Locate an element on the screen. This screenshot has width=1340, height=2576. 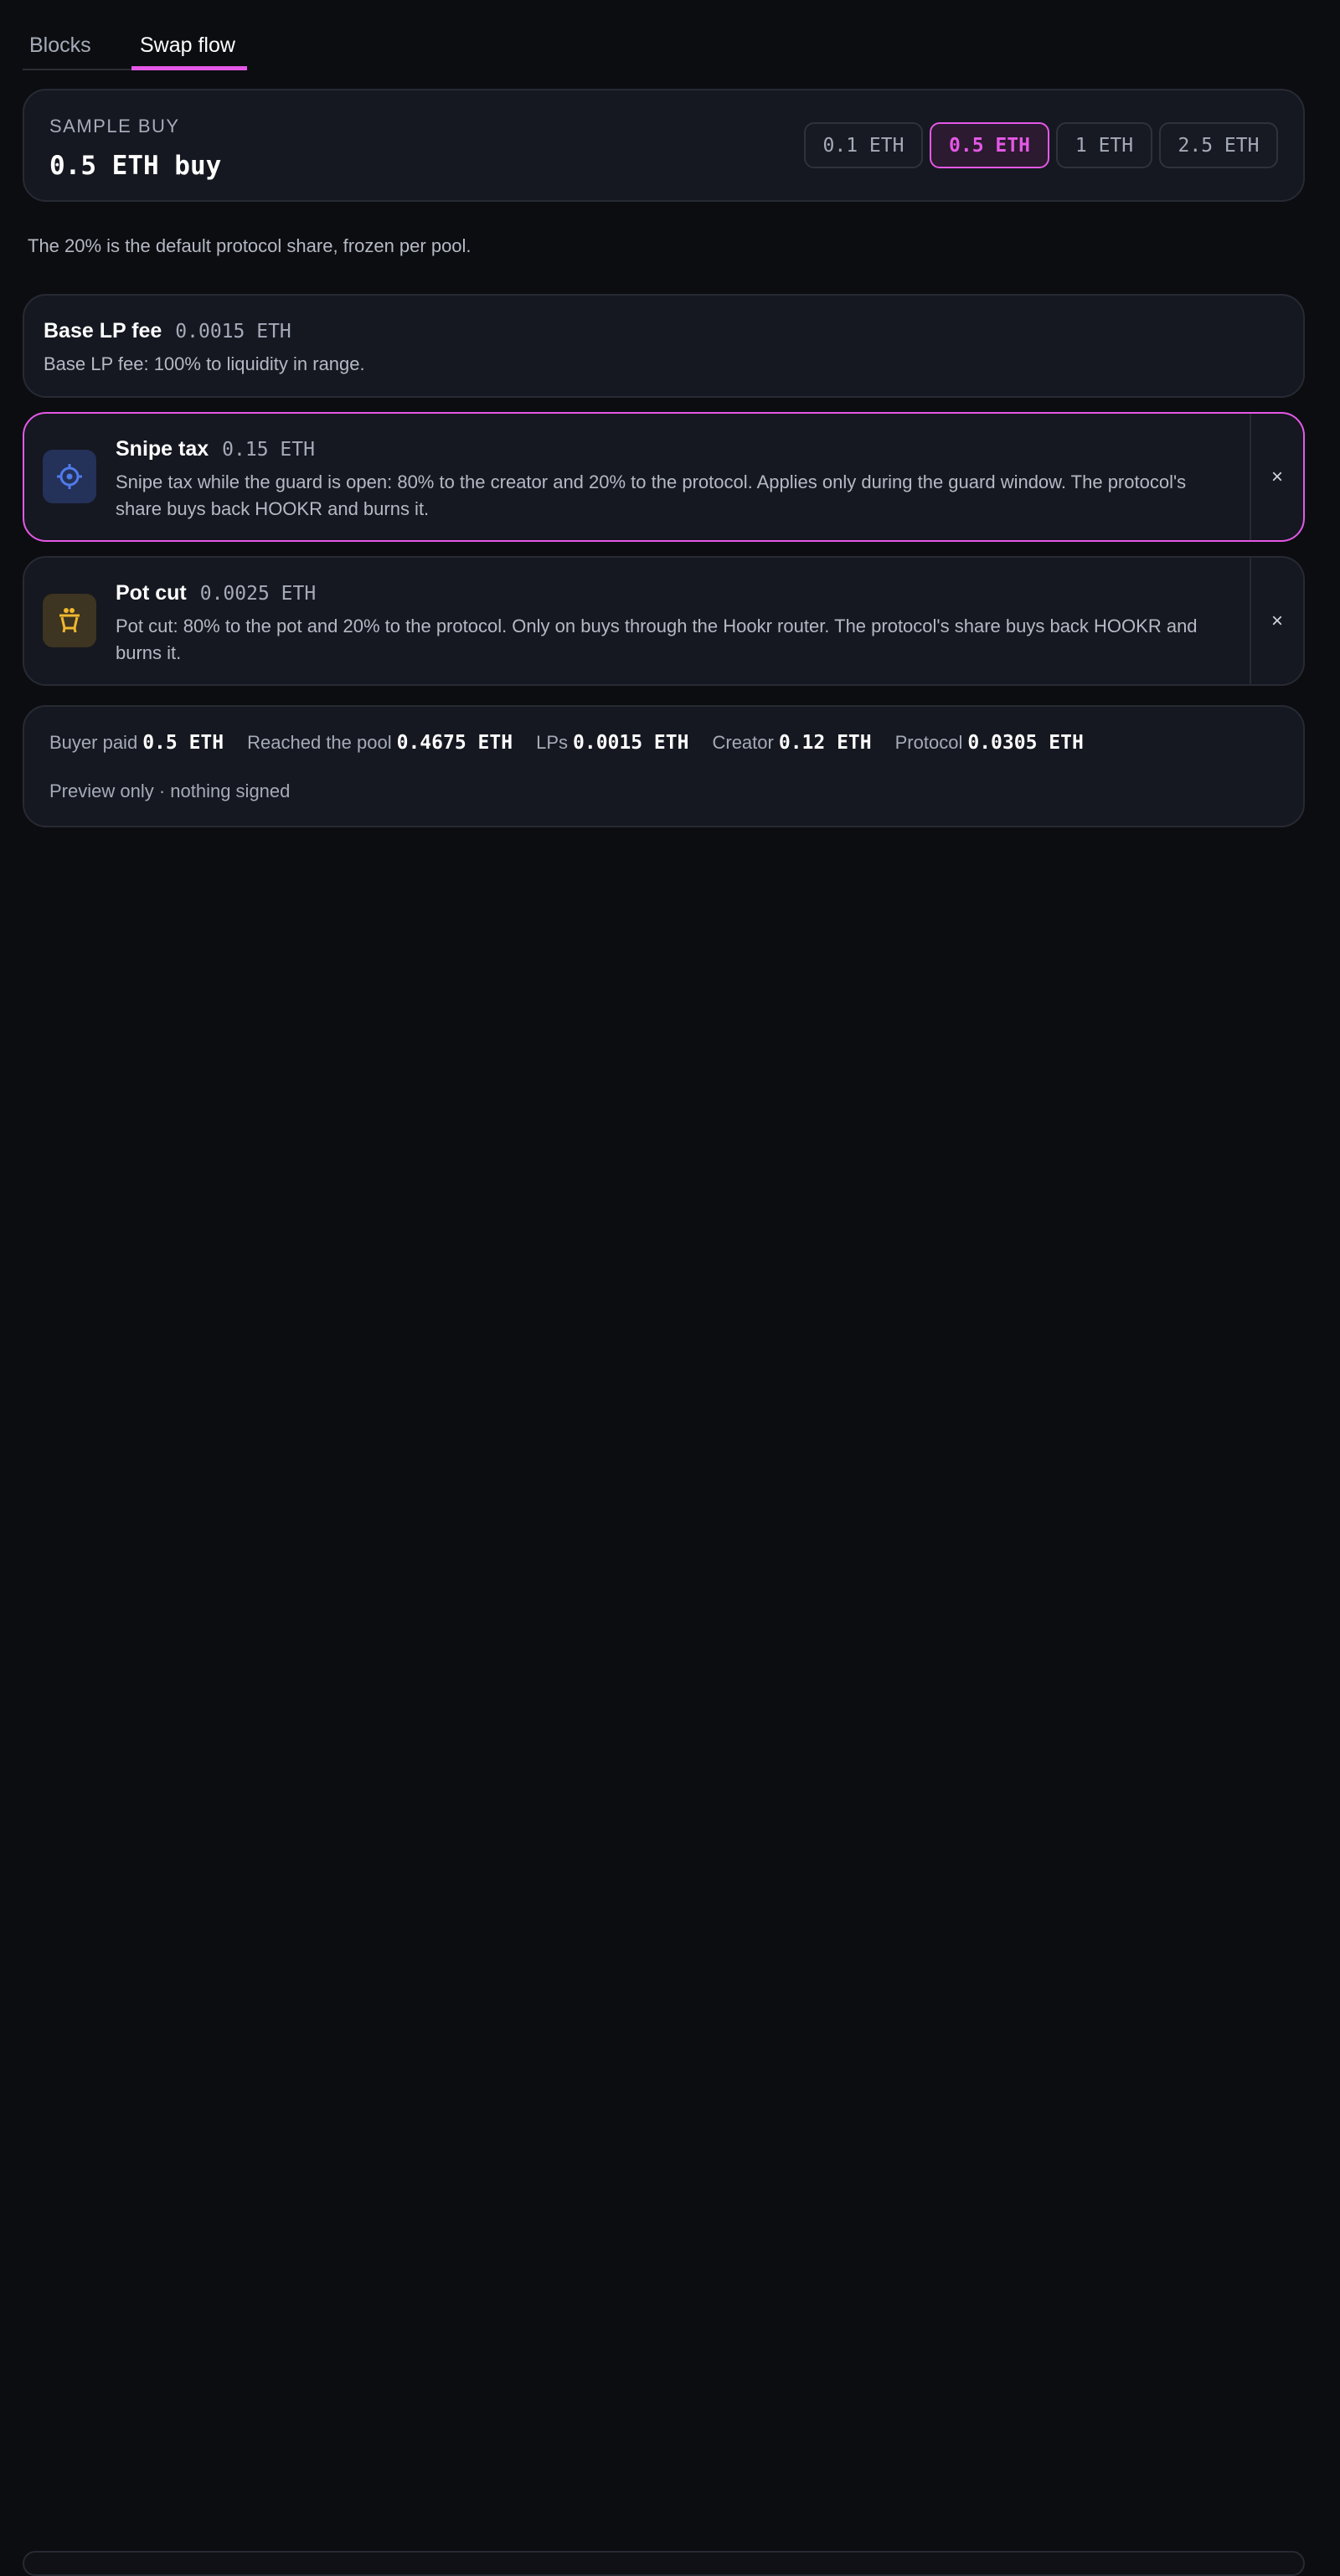
summary-protocol: Protocol 0.0305 ETH is located at coordinates (989, 743).